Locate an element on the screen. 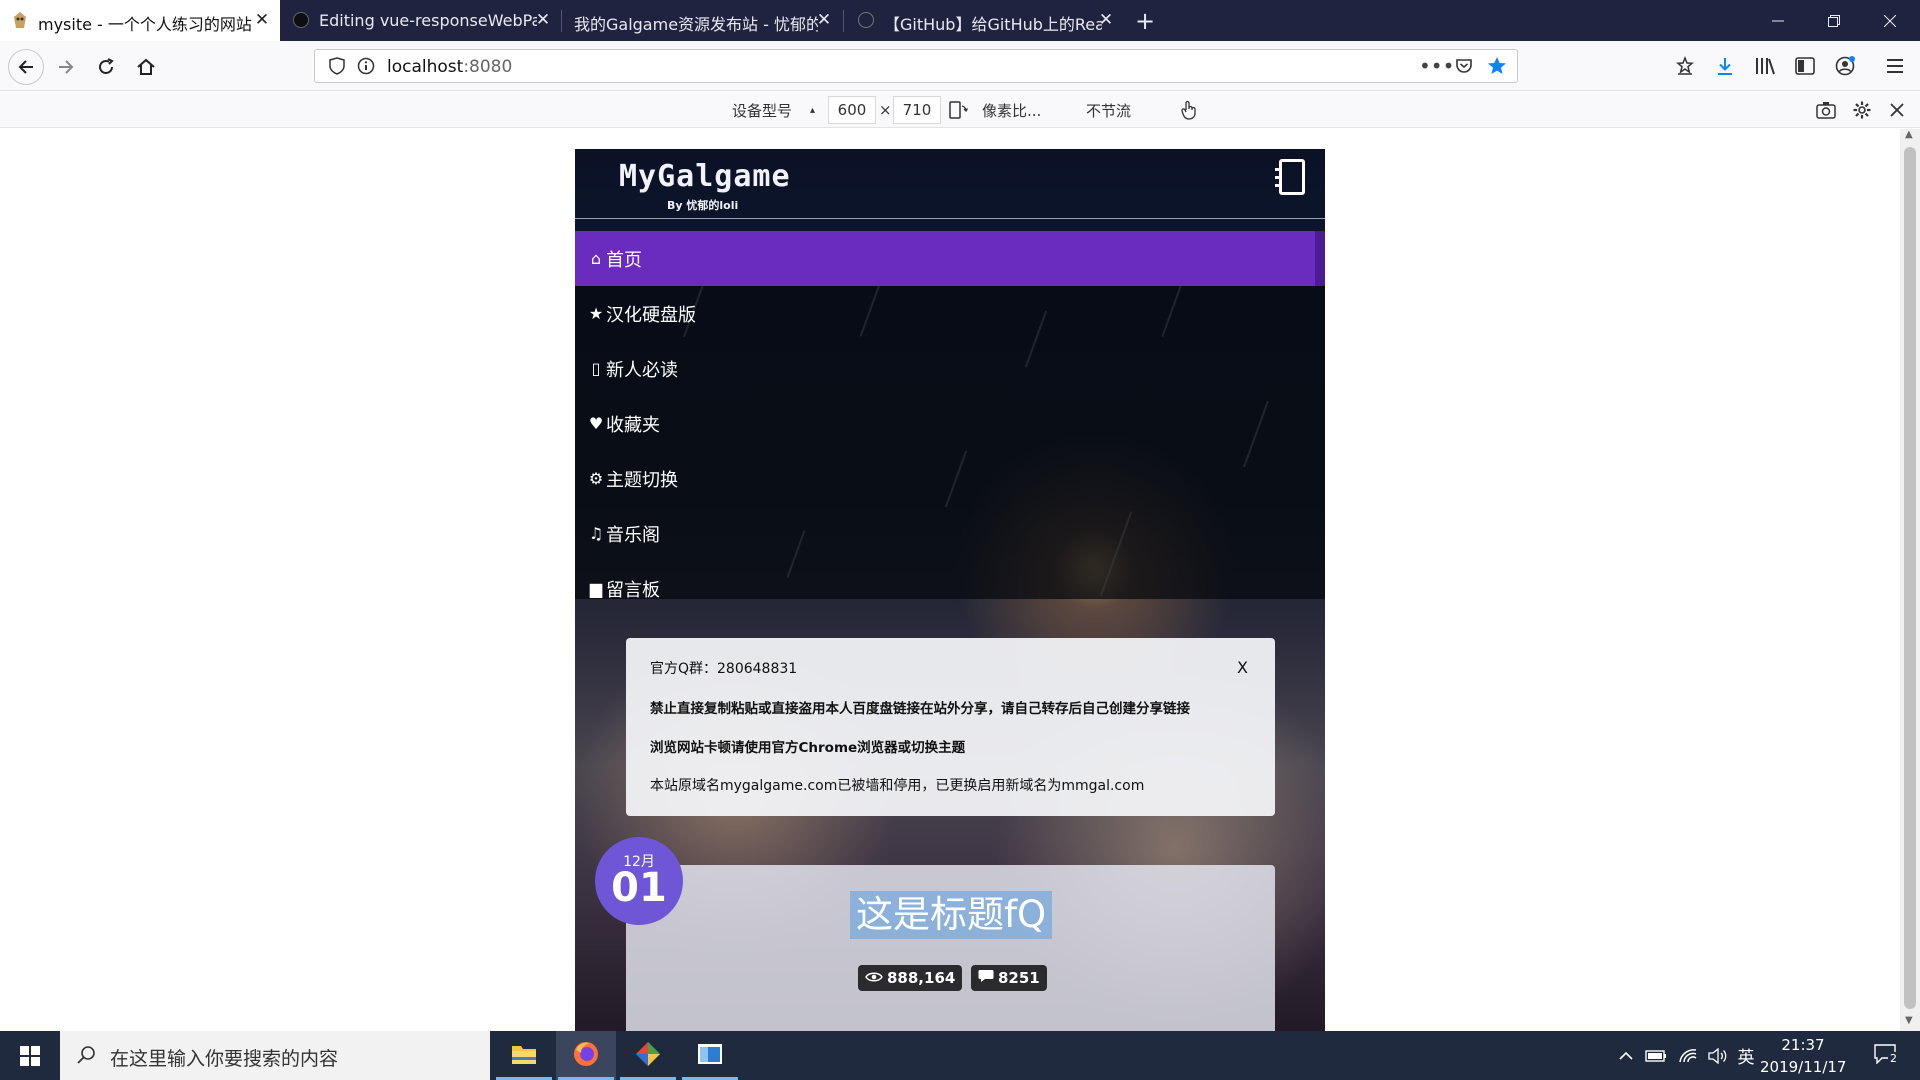 The image size is (1920, 1080). pocket-icon is located at coordinates (1464, 68).